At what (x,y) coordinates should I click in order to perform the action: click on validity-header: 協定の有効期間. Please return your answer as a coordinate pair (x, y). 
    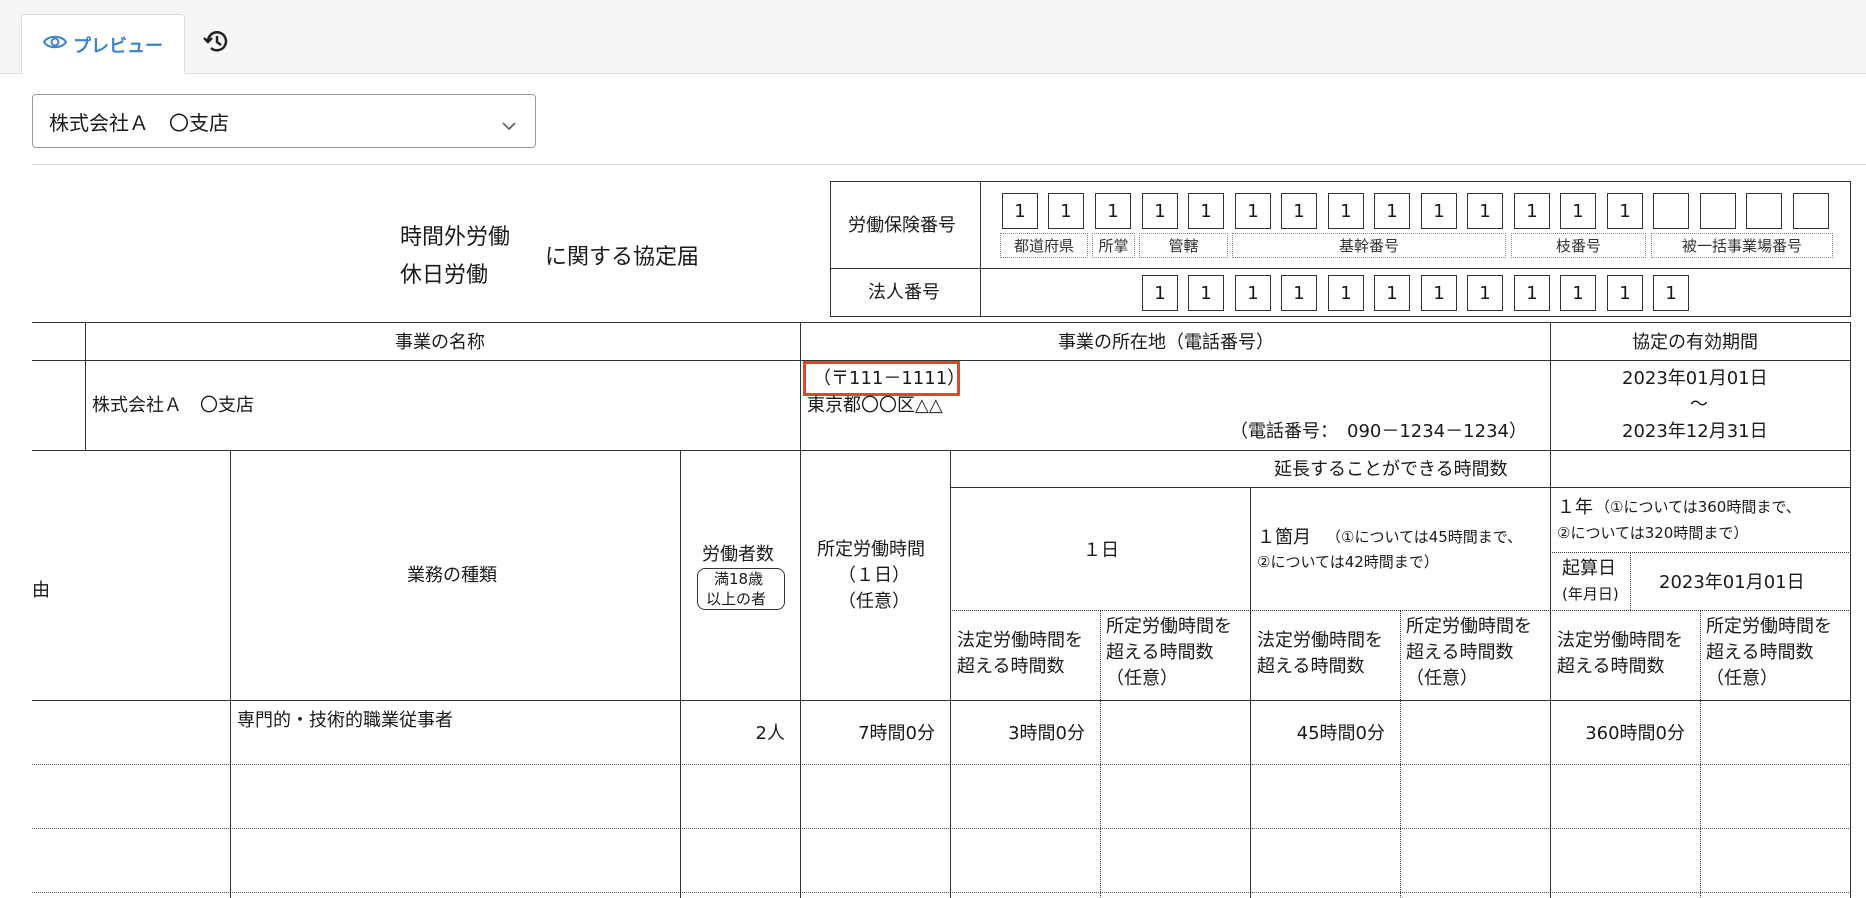
    Looking at the image, I should click on (1695, 342).